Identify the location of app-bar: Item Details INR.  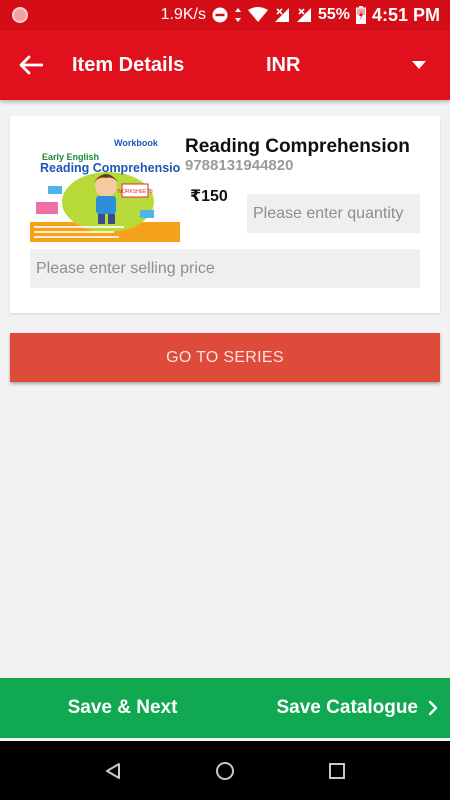
(225, 65).